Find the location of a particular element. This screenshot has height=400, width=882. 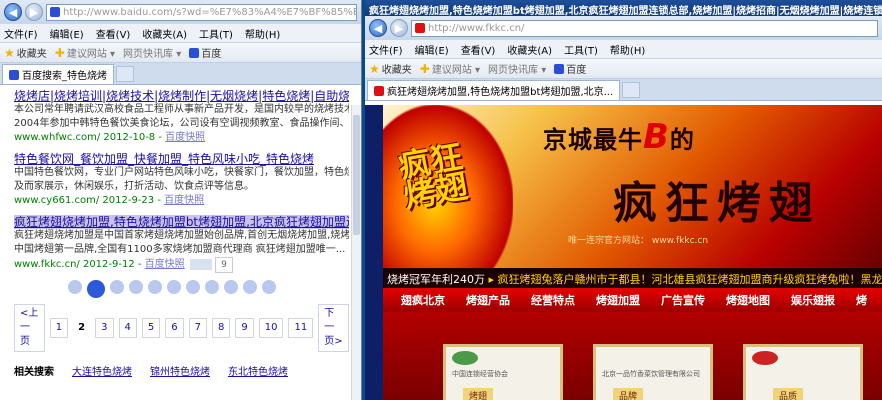

related-link: 大连特色烧烤 is located at coordinates (102, 373).